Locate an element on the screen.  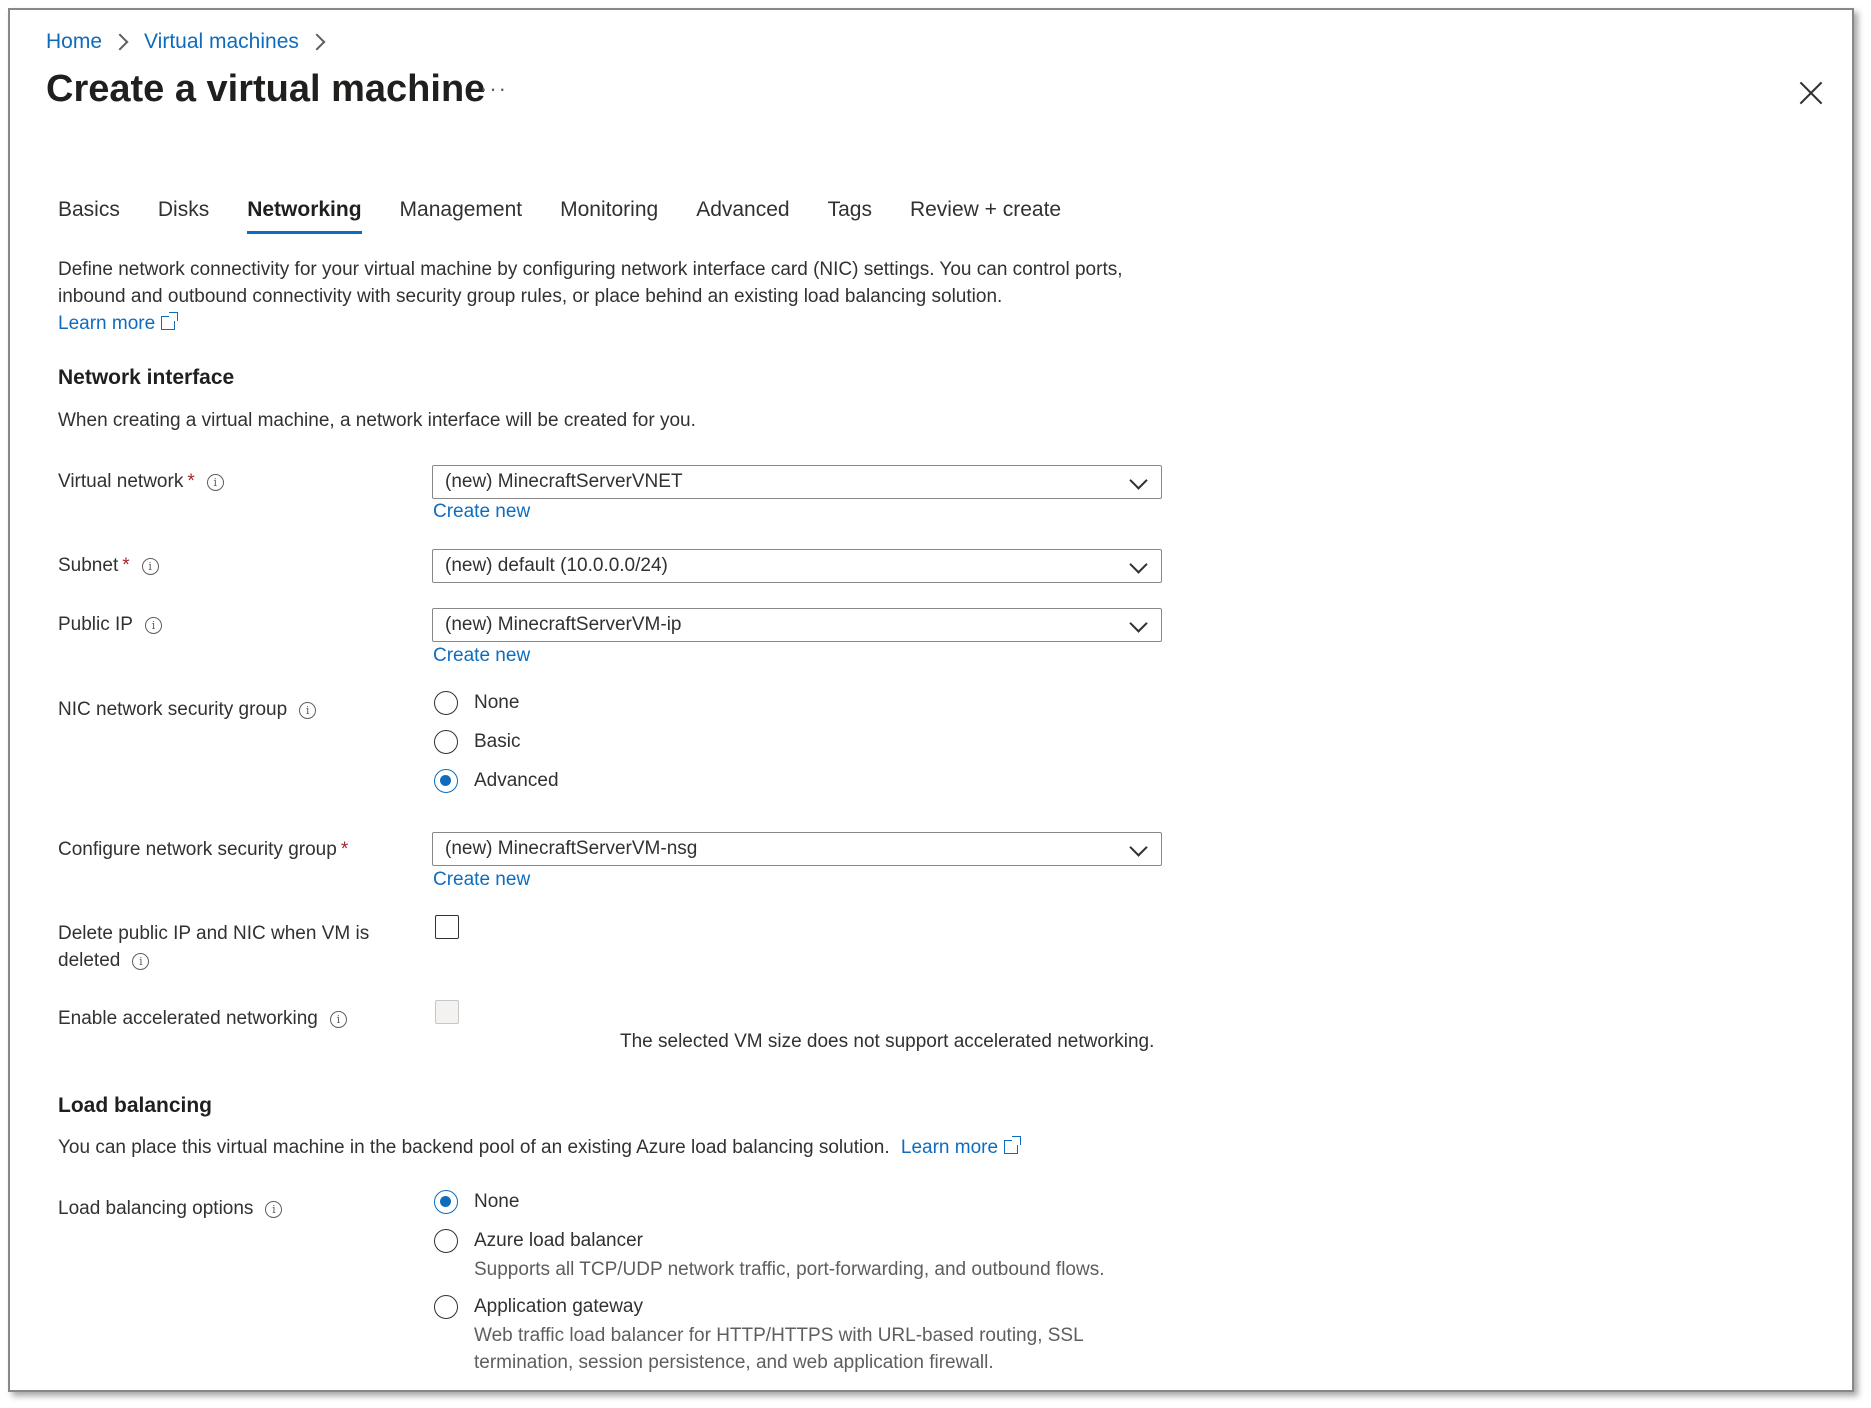
configure-nsg-label: Configure network security group * is located at coordinates (203, 849).